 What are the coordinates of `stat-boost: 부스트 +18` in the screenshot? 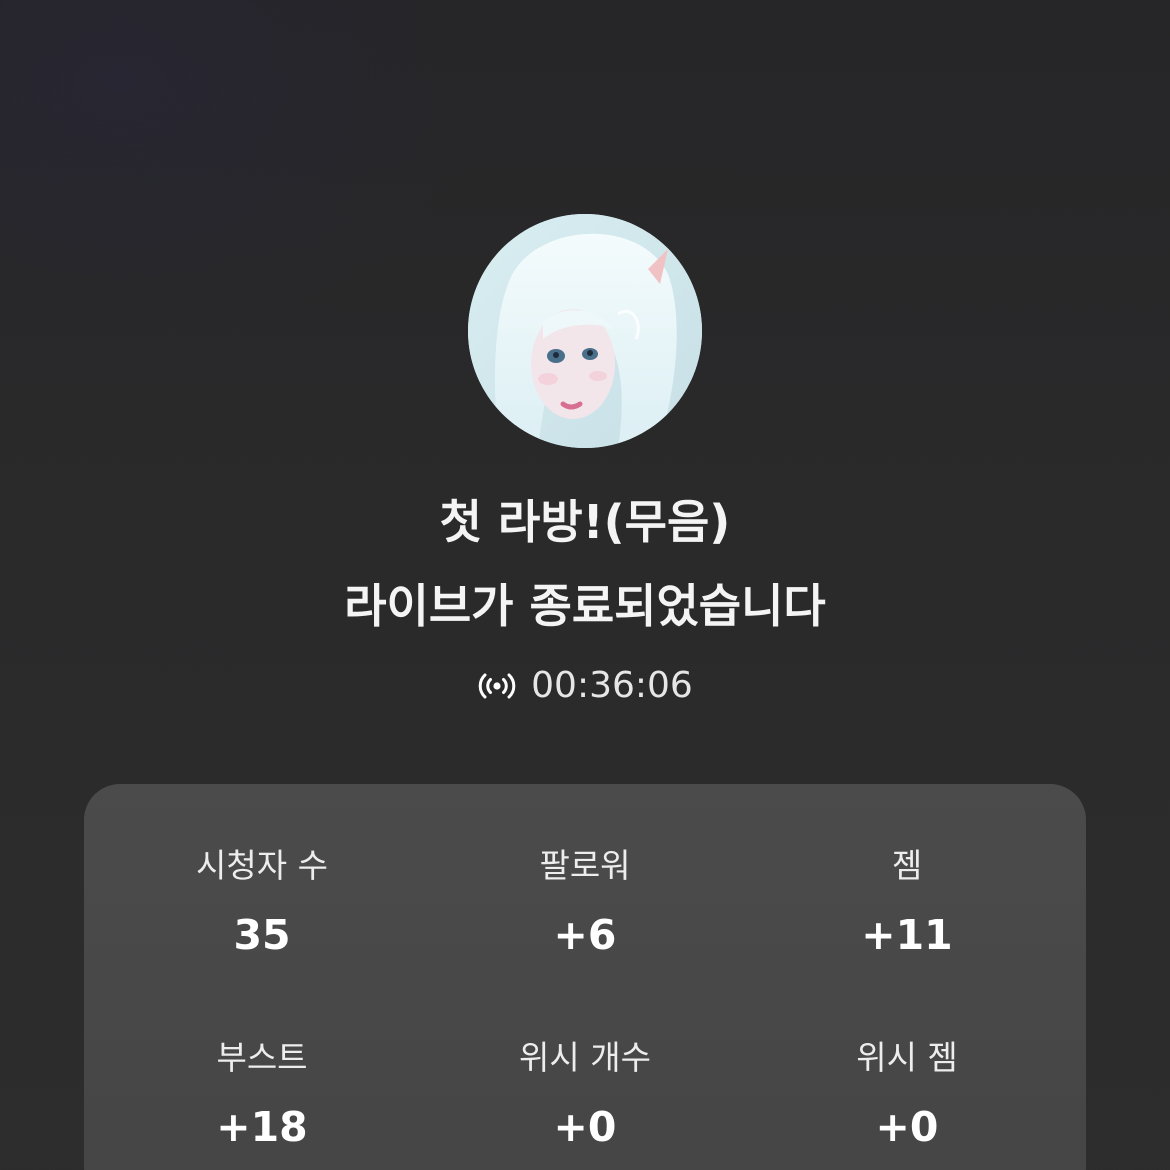 It's located at (262, 1094).